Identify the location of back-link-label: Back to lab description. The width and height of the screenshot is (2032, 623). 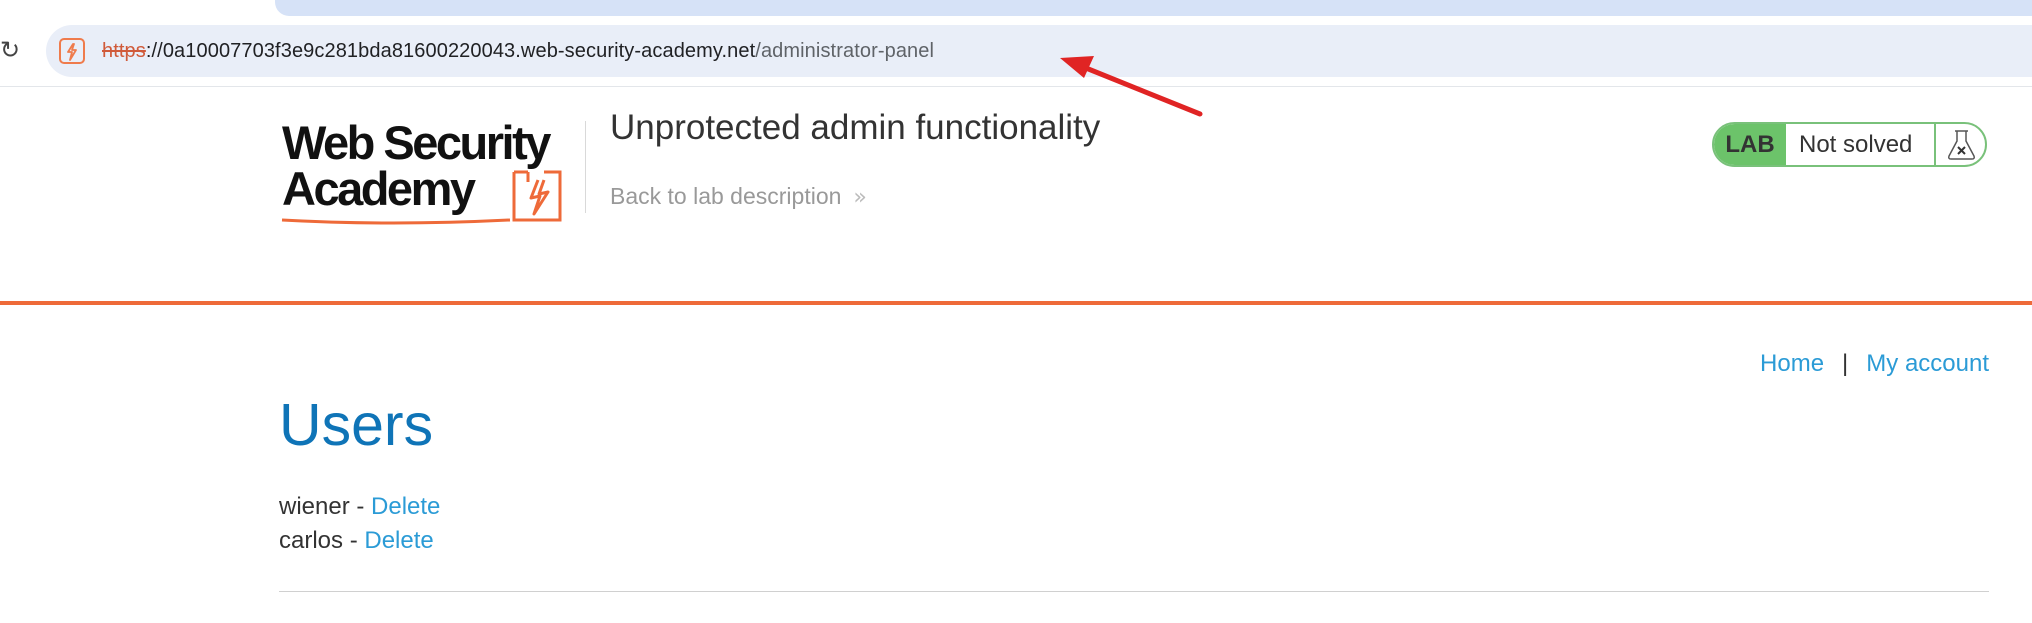
(726, 196).